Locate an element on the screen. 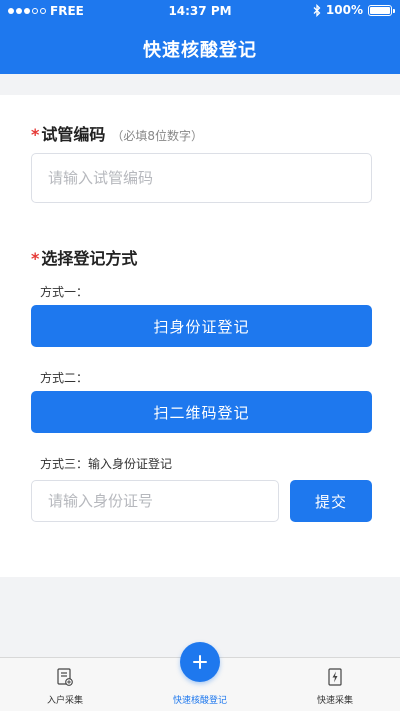  add-registration-button is located at coordinates (200, 662).